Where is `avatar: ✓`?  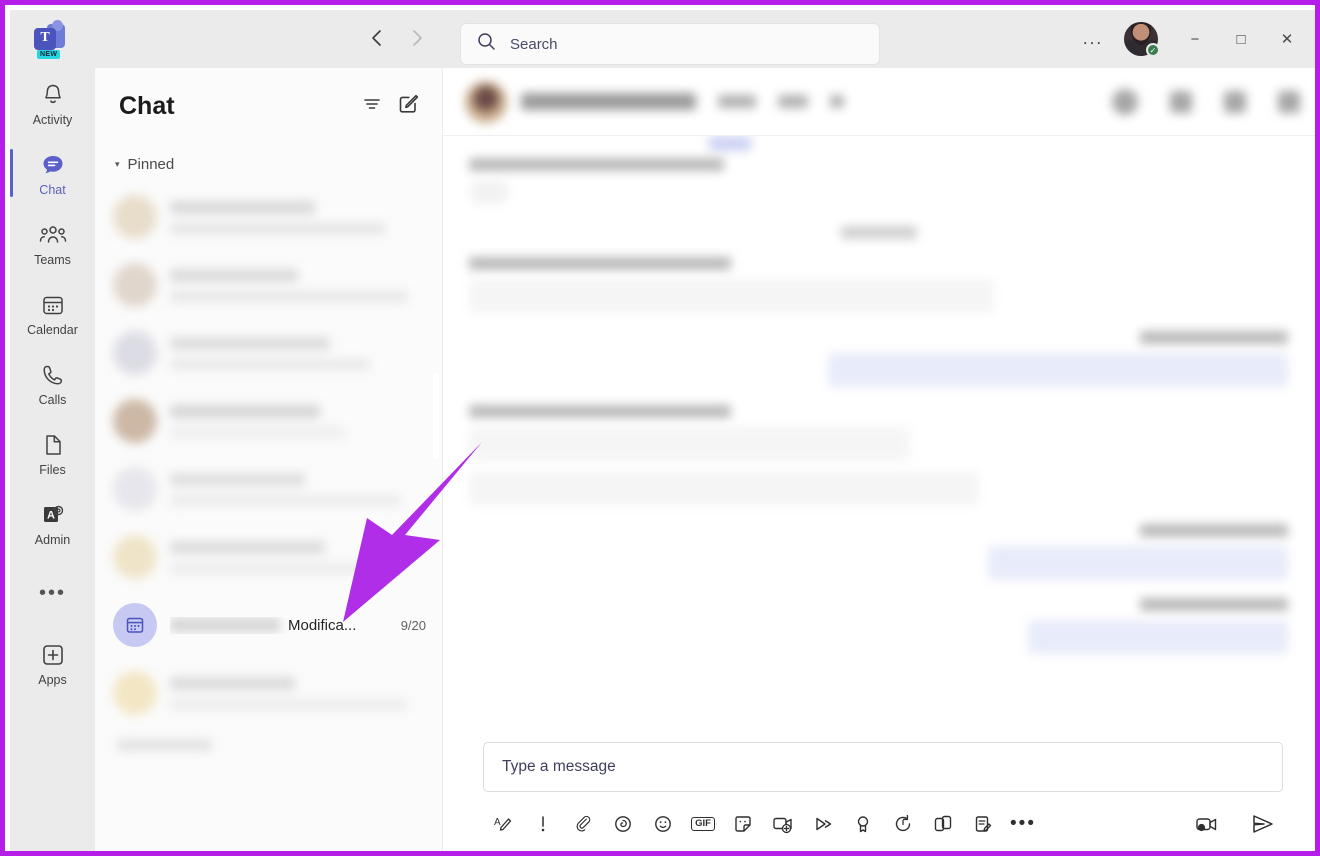 avatar: ✓ is located at coordinates (1142, 39).